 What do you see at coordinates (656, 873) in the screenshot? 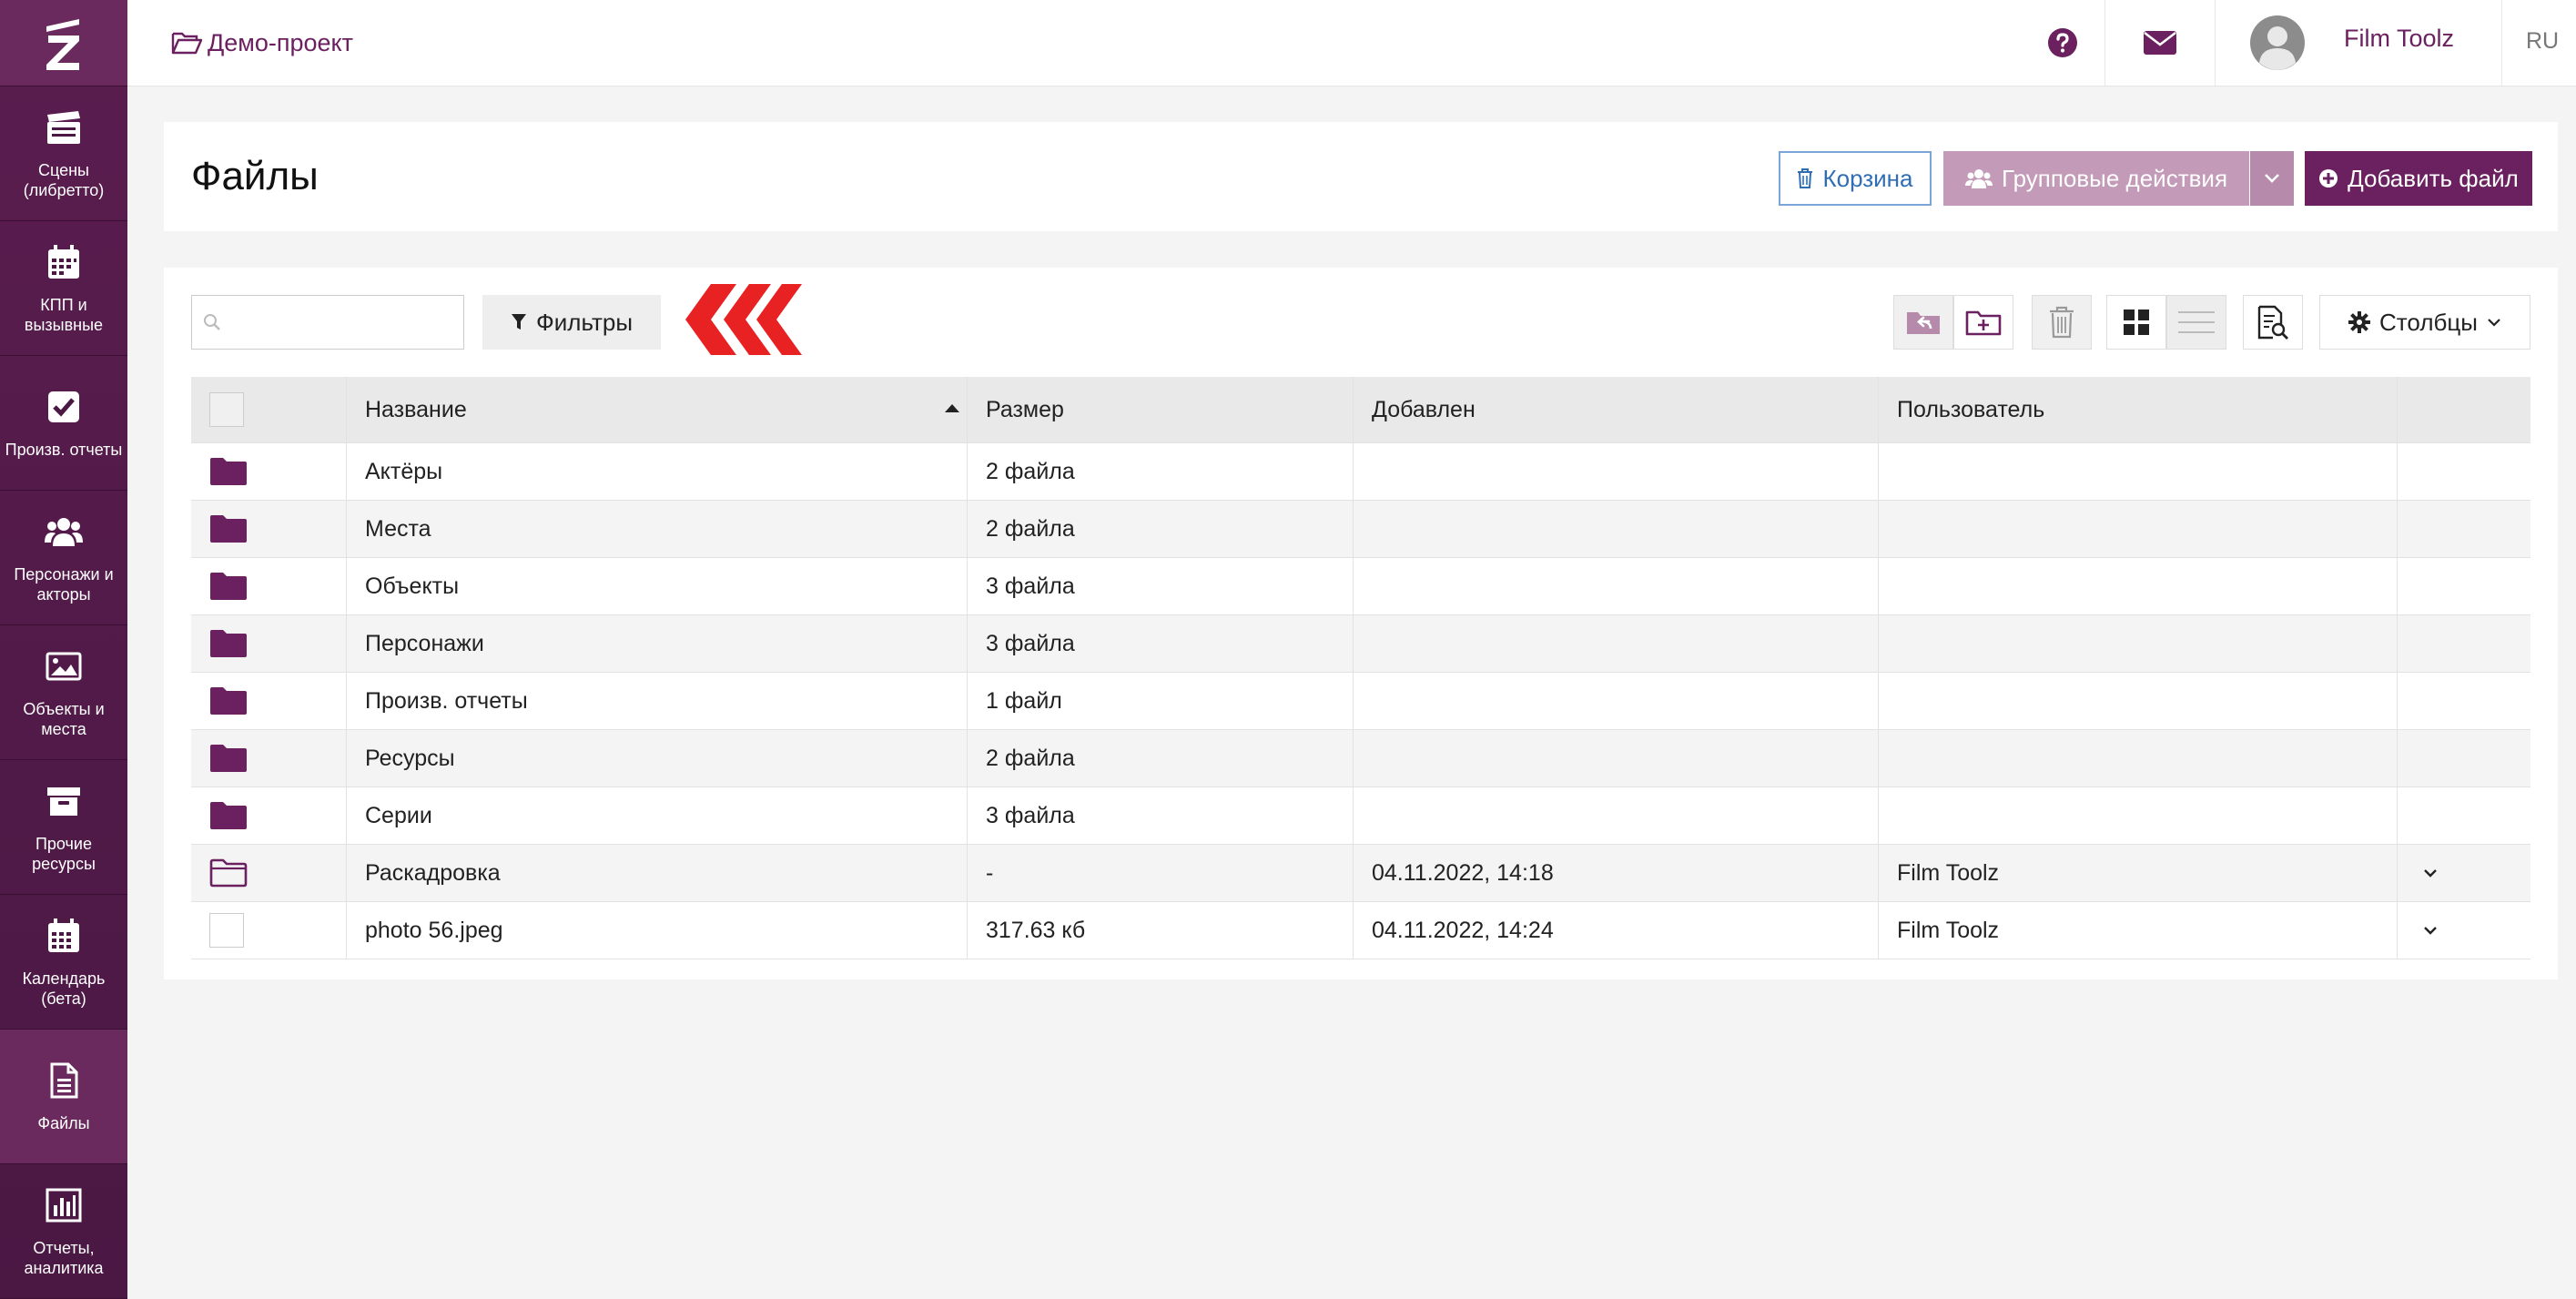
I see `cell-name: Раскадровка` at bounding box center [656, 873].